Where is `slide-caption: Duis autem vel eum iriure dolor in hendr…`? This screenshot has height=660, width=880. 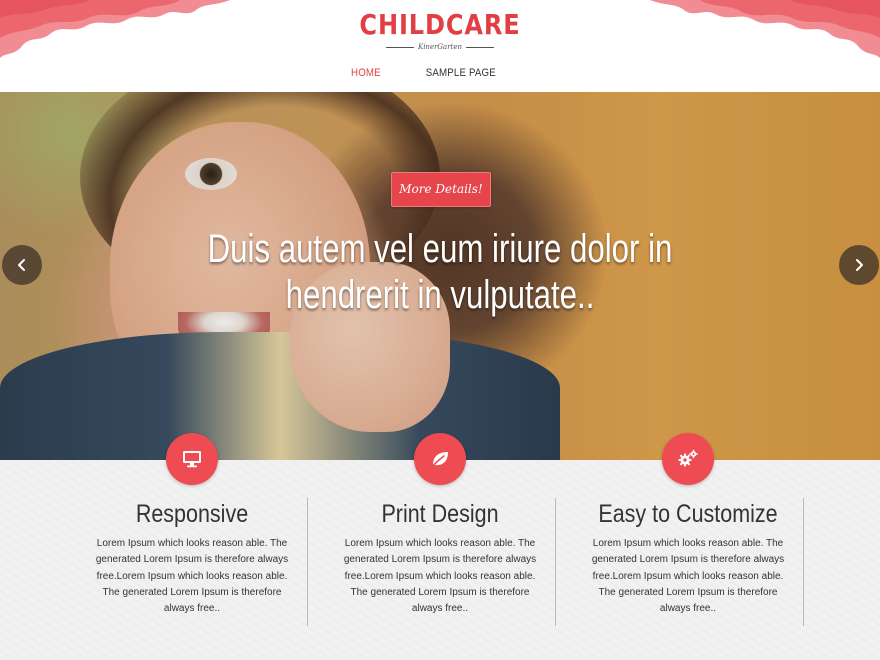 slide-caption: Duis autem vel eum iriure dolor in hendr… is located at coordinates (440, 272).